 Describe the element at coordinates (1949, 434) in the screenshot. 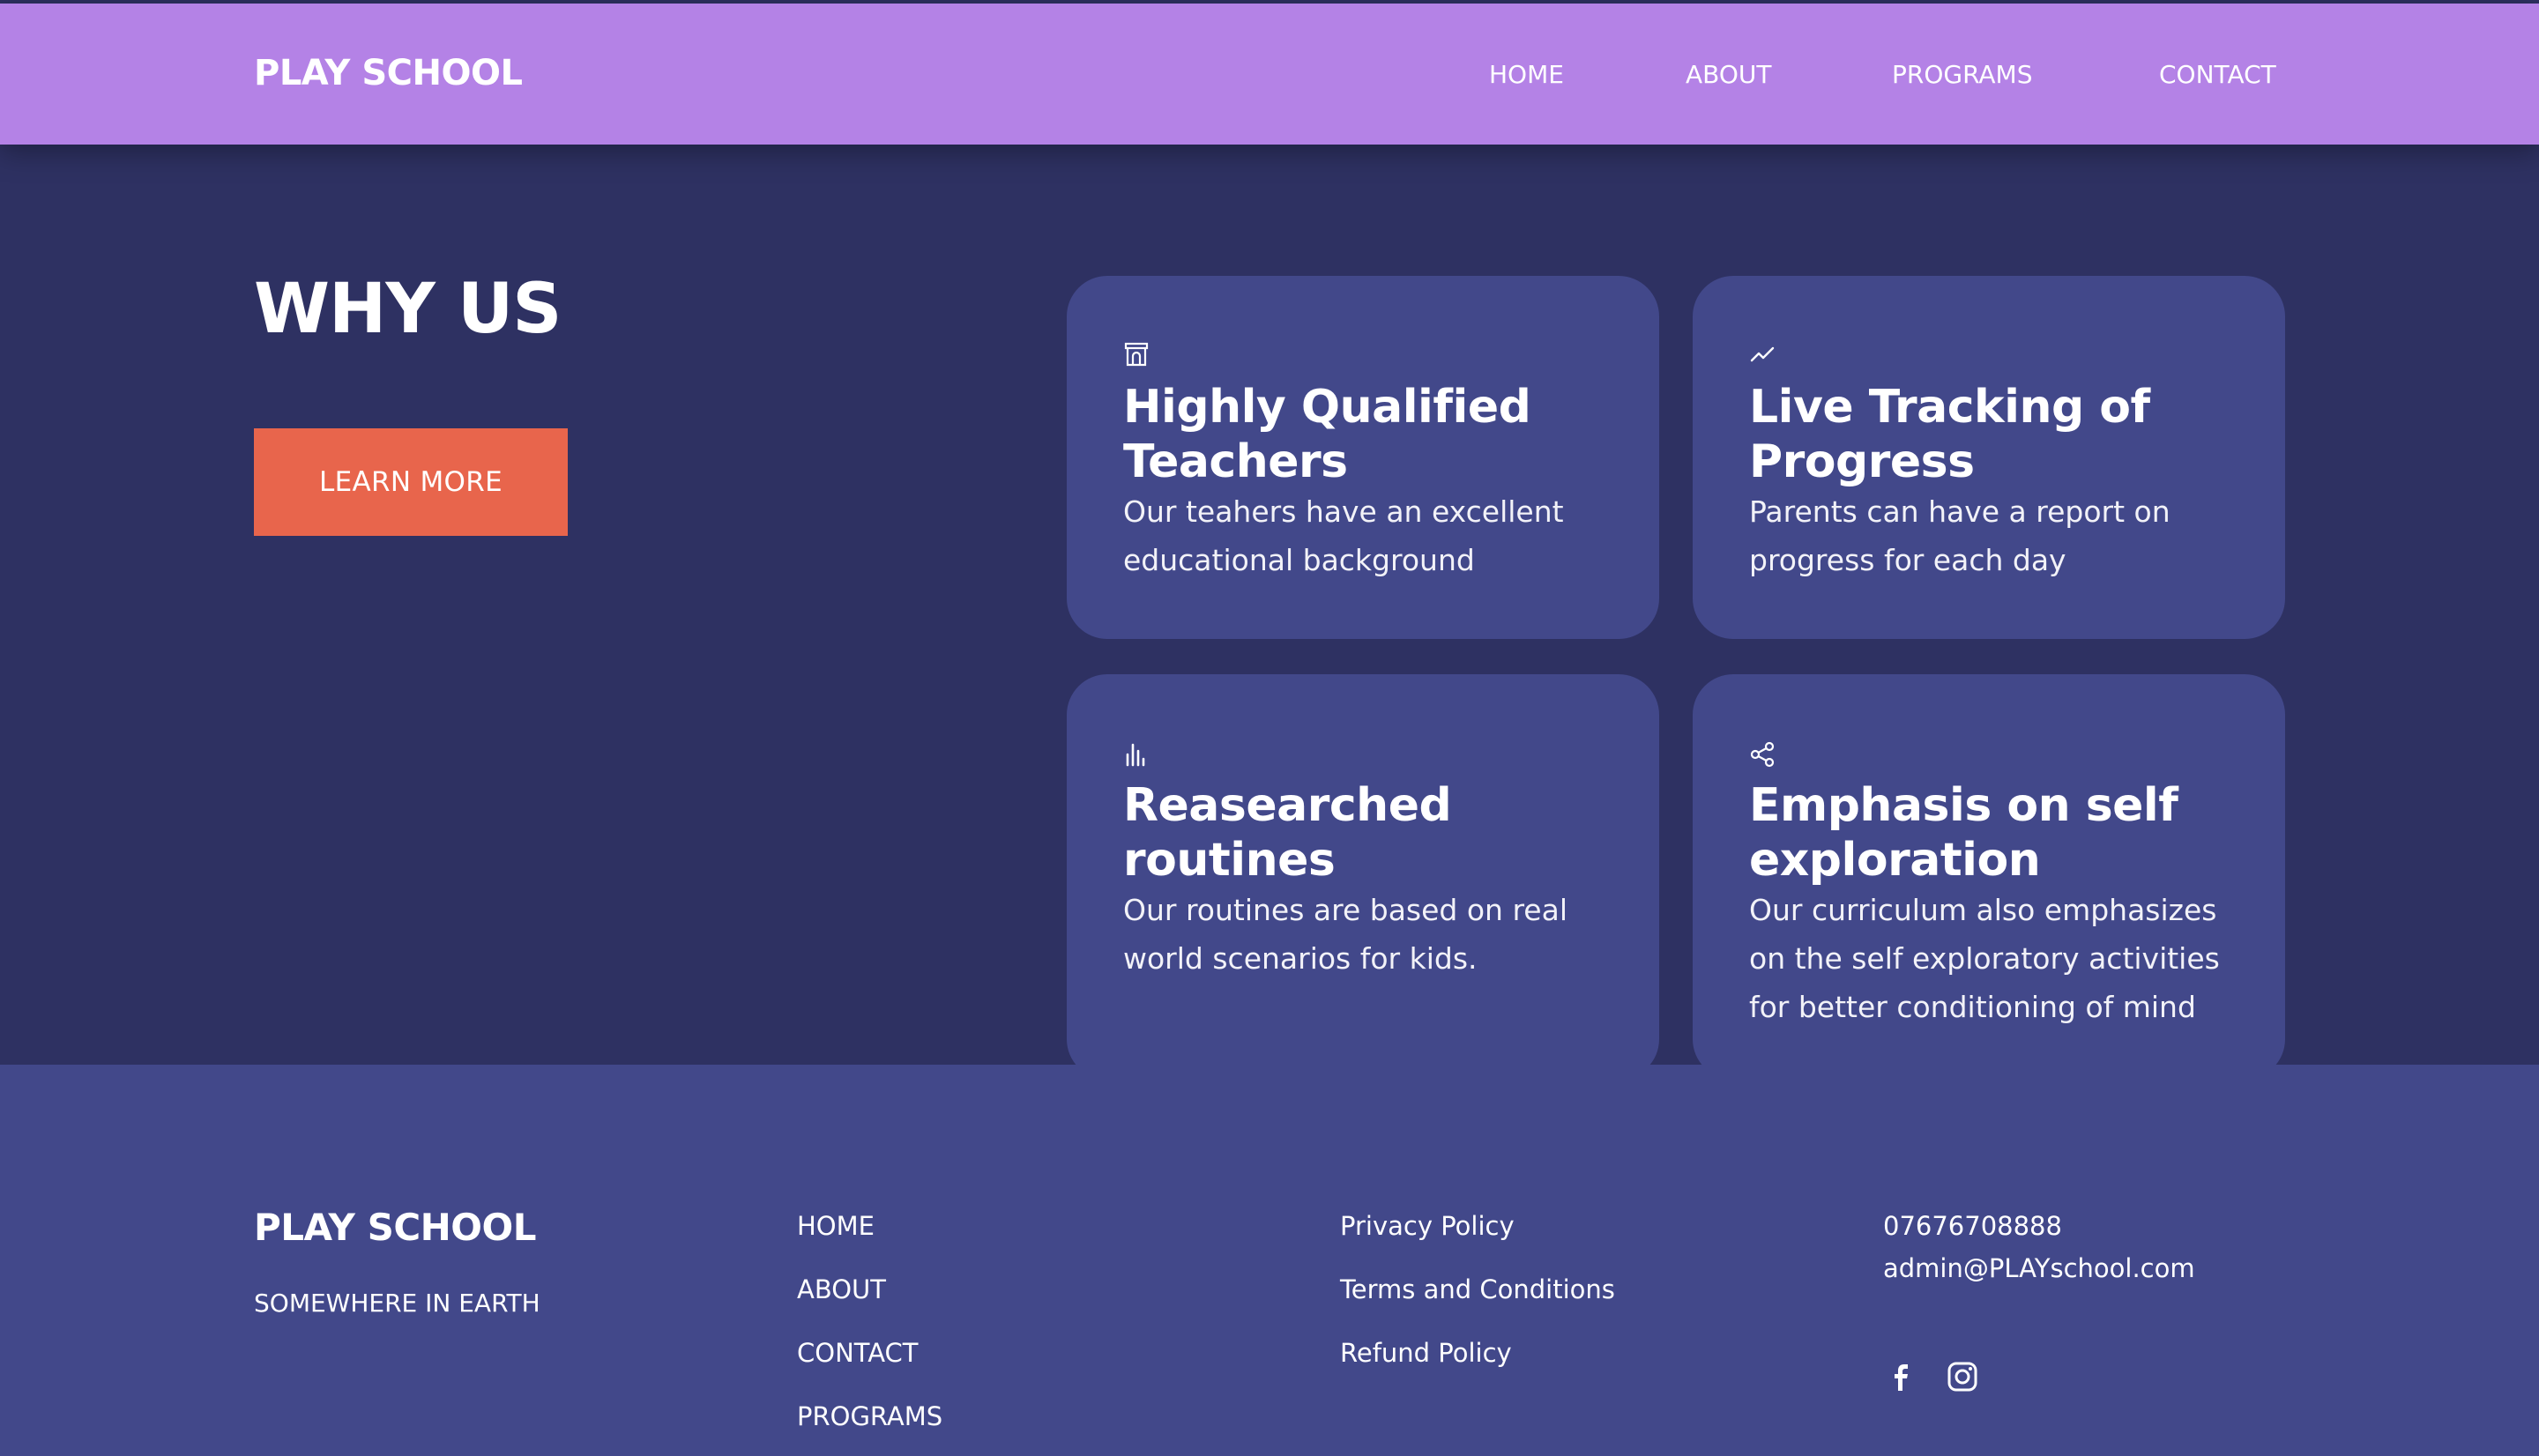

I see `card-title: Live Tracking of Progress` at that location.